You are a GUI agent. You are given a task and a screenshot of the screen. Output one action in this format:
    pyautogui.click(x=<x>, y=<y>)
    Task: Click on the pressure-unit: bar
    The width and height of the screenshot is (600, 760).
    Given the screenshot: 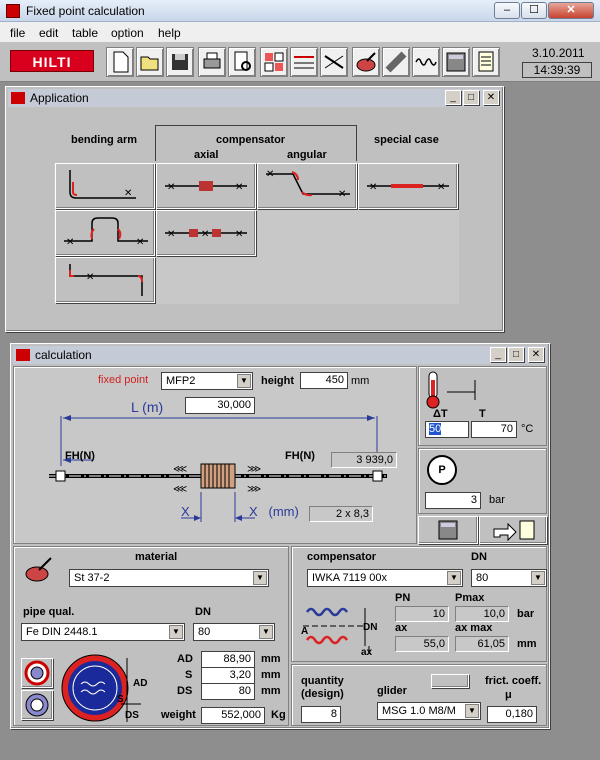 What is the action you would take?
    pyautogui.click(x=497, y=500)
    